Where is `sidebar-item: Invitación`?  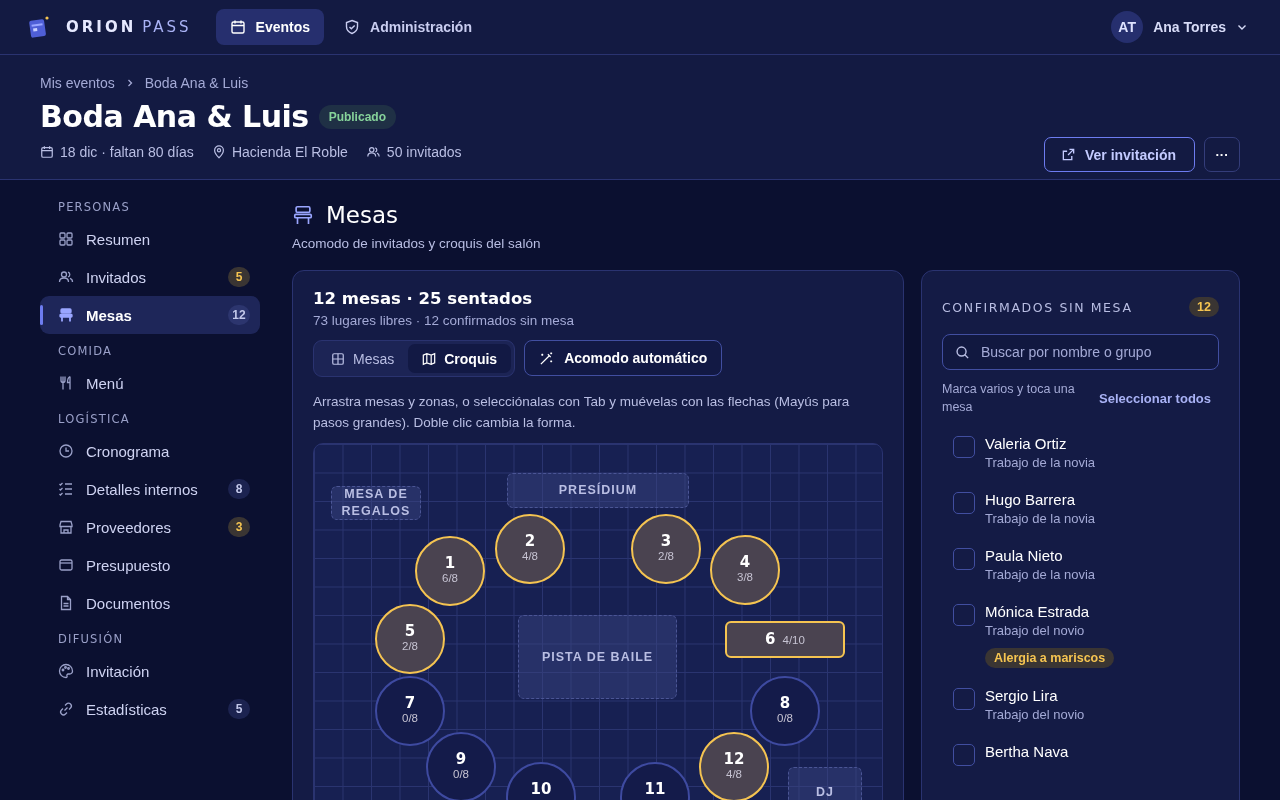
sidebar-item: Invitación is located at coordinates (150, 671).